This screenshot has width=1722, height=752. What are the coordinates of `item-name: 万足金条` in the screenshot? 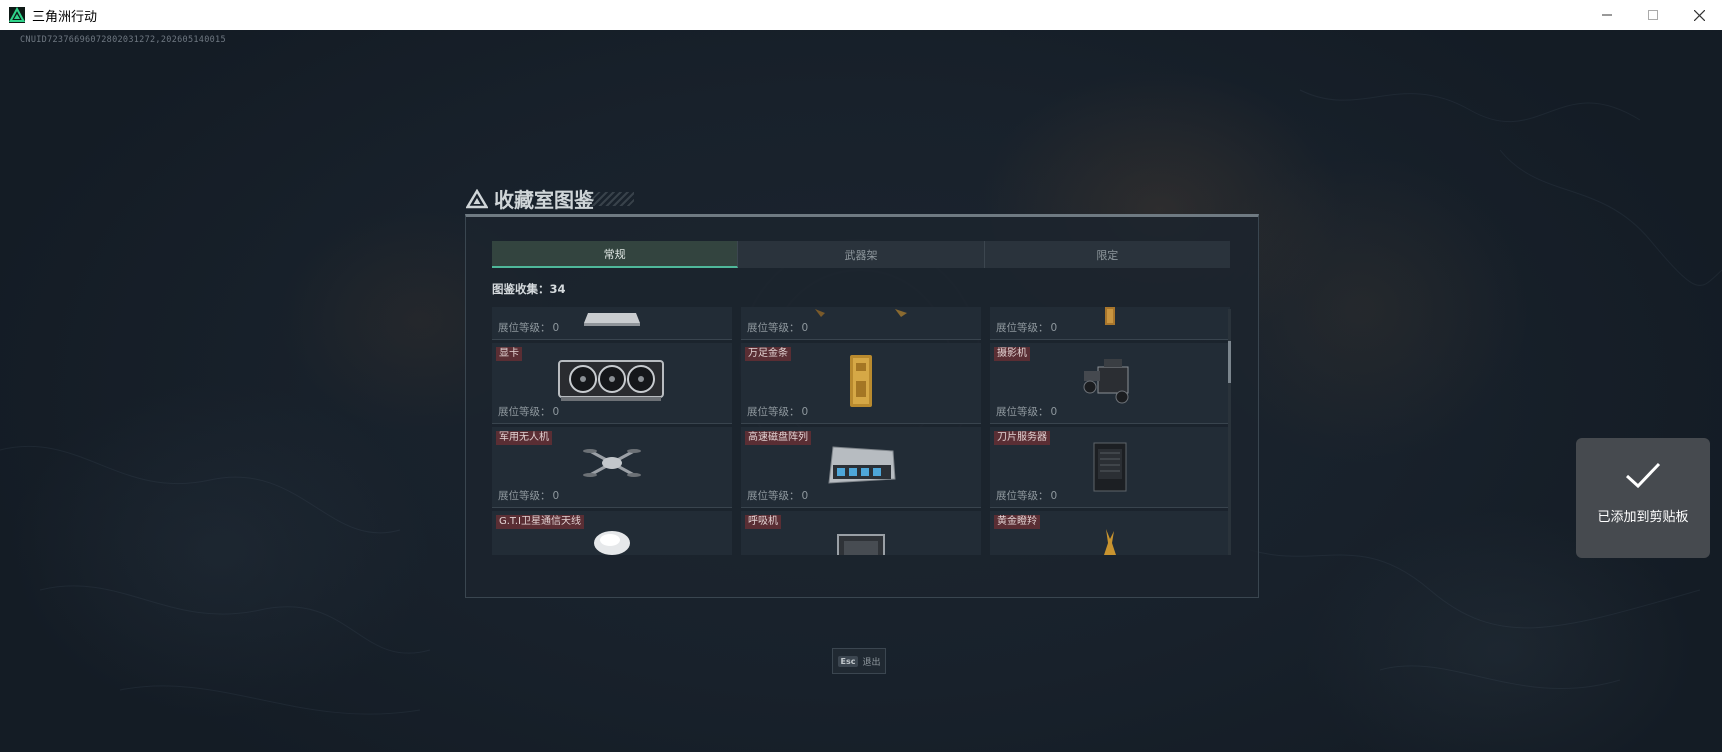 It's located at (768, 354).